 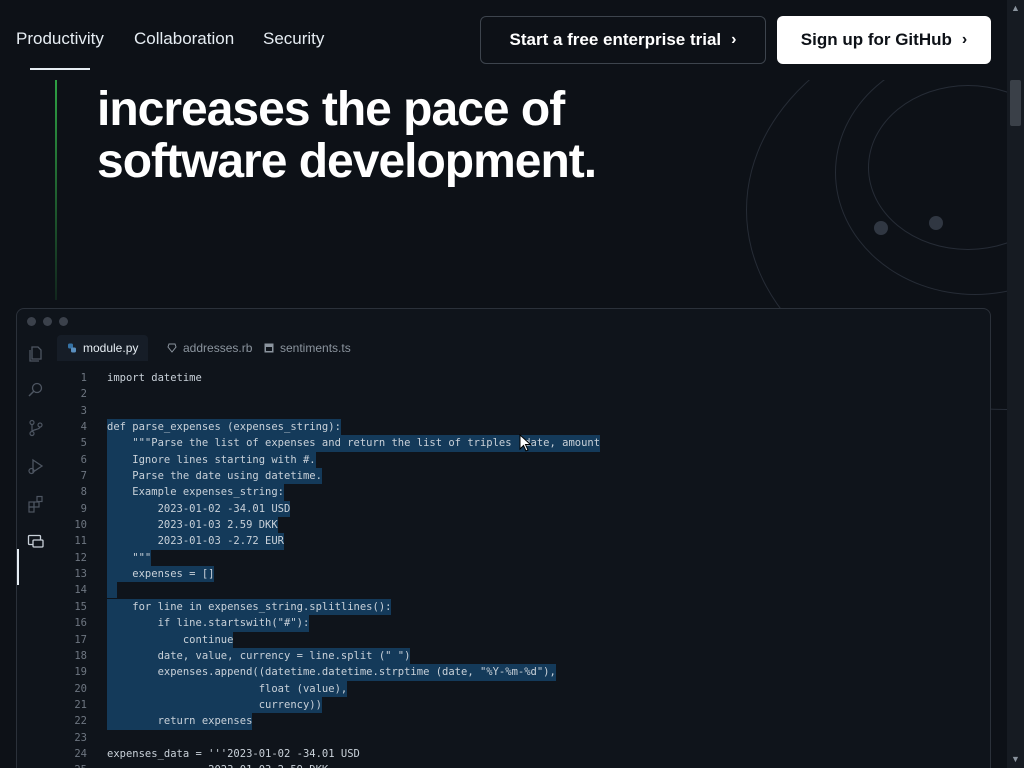 I want to click on python-file-icon, so click(x=72, y=348).